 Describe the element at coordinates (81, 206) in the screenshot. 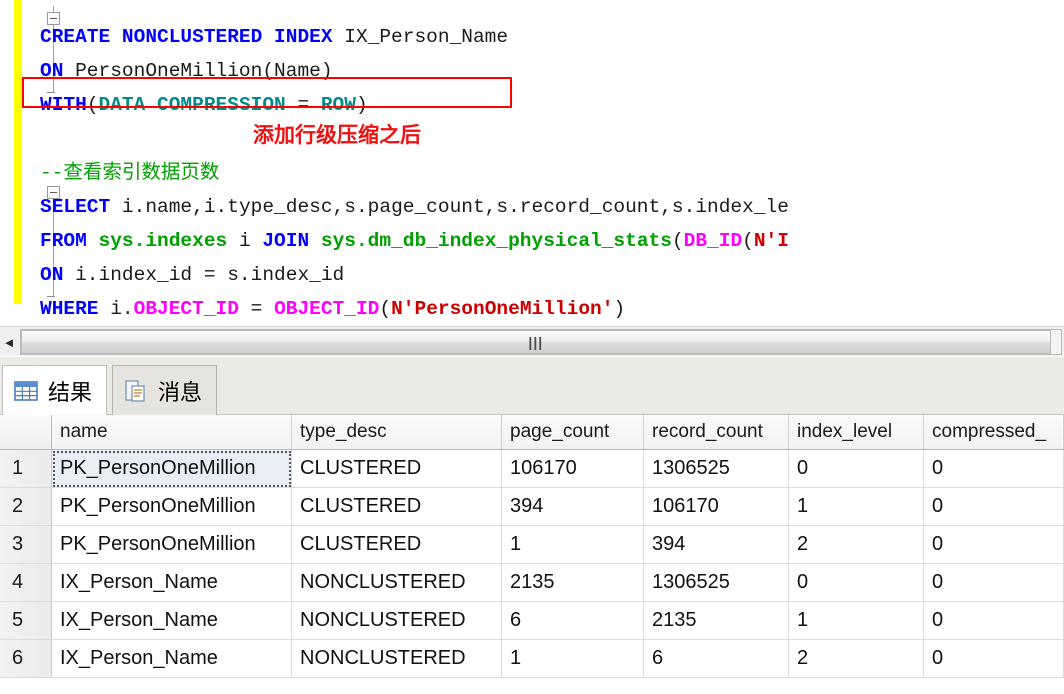

I see `code-token: SELECT` at that location.